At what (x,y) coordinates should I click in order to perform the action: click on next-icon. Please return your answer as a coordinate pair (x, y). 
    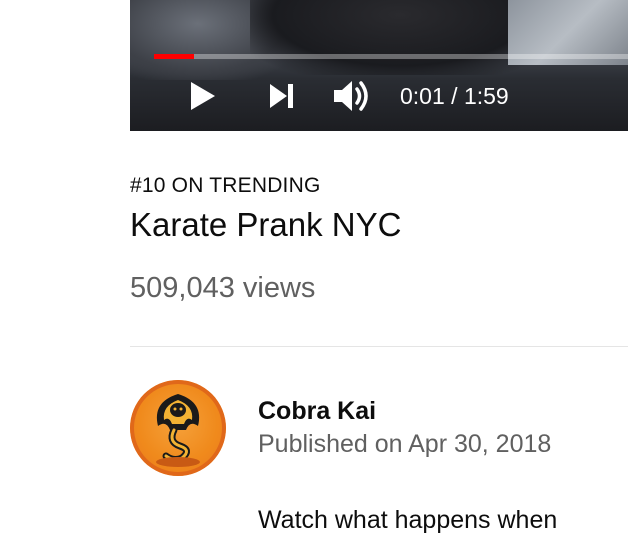
    Looking at the image, I should click on (281, 96).